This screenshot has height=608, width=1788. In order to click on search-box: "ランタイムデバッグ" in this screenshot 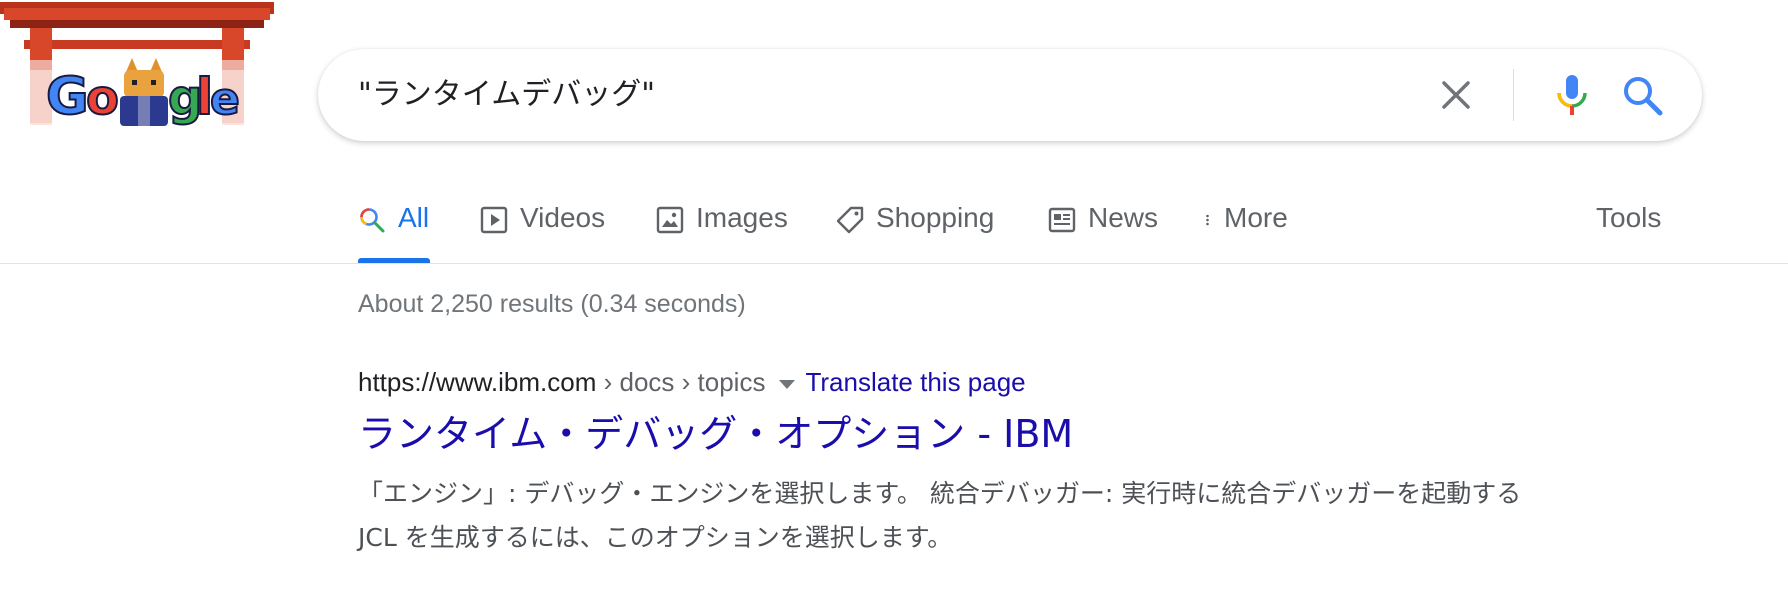, I will do `click(1010, 95)`.